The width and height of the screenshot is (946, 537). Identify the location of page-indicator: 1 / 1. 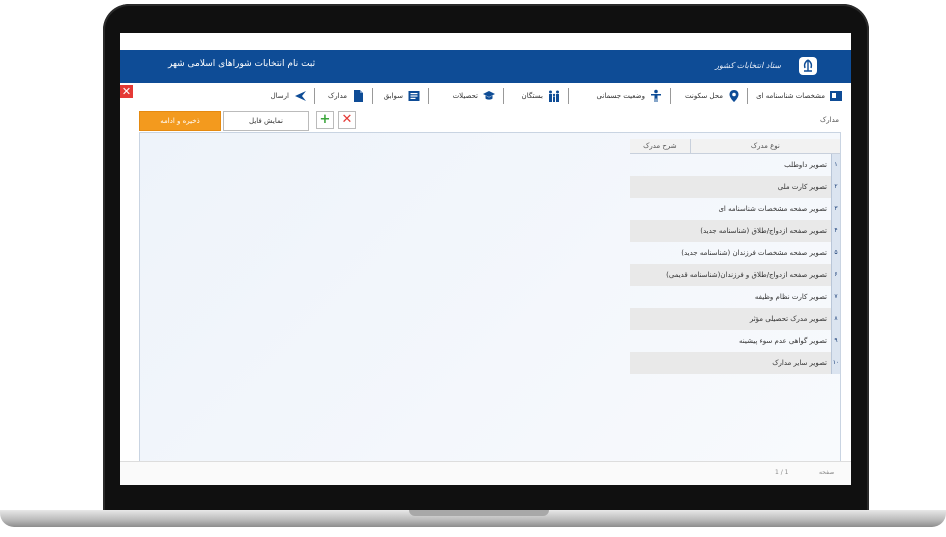
(782, 472).